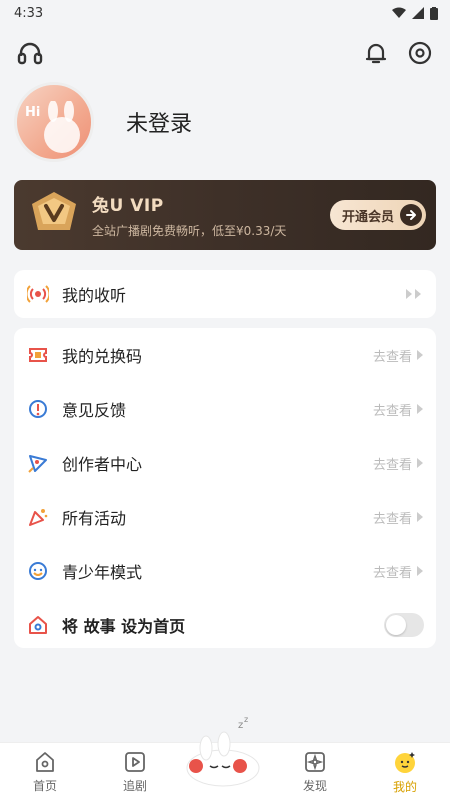  What do you see at coordinates (420, 53) in the screenshot?
I see `settings-icon` at bounding box center [420, 53].